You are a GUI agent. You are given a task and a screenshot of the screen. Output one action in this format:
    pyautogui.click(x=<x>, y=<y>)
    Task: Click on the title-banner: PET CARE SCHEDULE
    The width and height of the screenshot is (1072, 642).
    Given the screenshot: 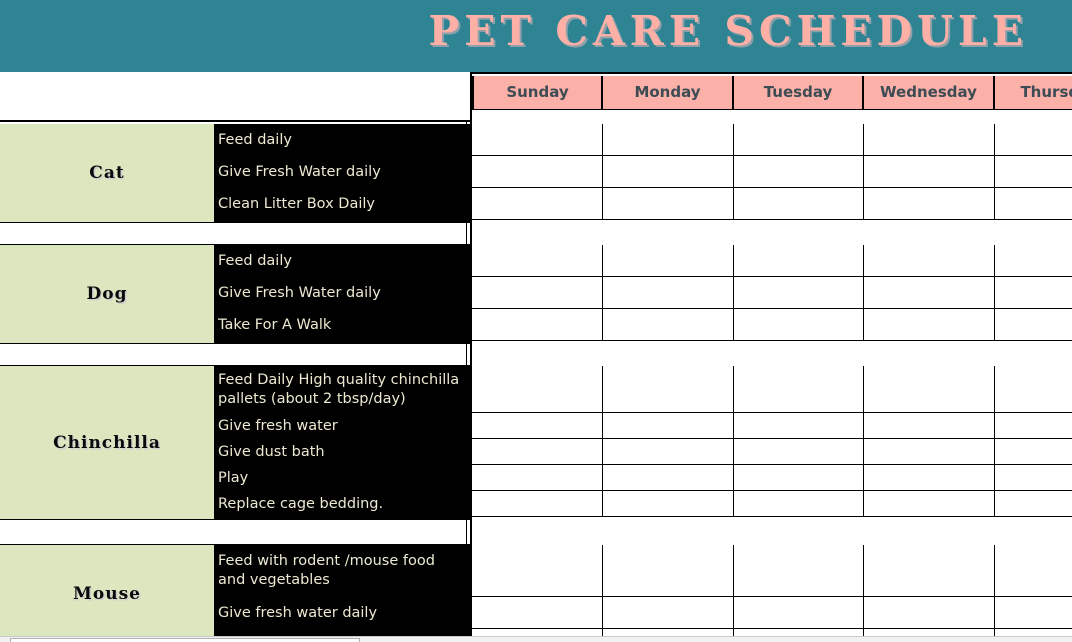 What is the action you would take?
    pyautogui.click(x=536, y=36)
    